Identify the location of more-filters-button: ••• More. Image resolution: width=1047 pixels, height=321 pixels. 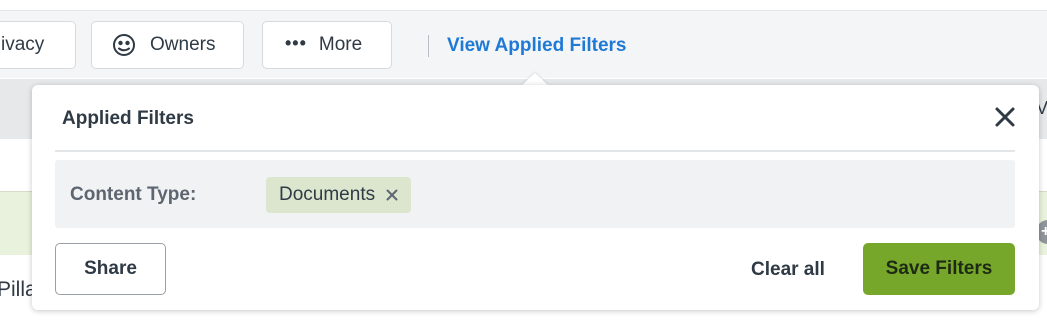
(327, 45).